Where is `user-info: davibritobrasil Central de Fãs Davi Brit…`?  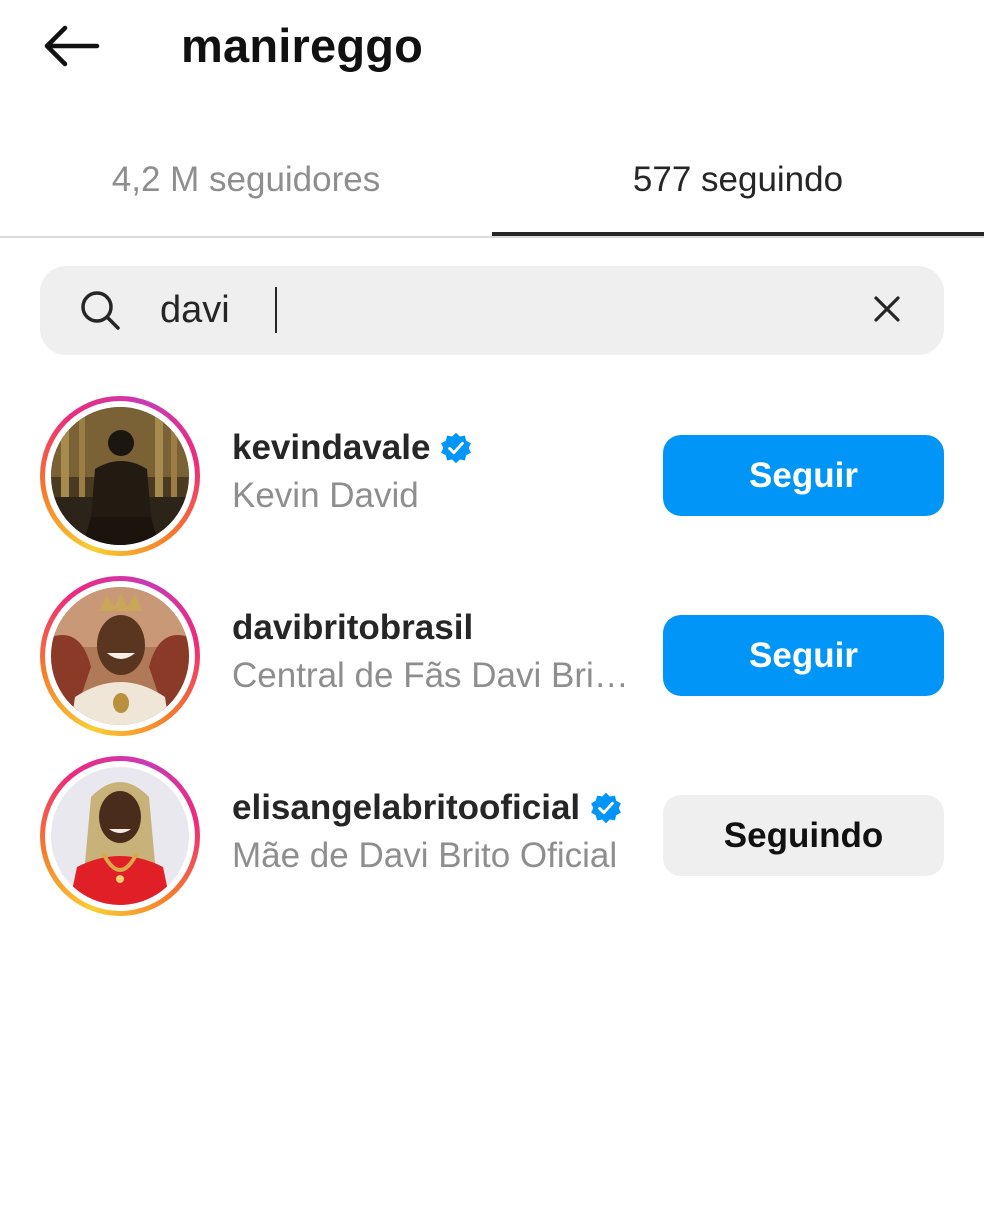
user-info: davibritobrasil Central de Fãs Davi Brit… is located at coordinates (437, 651).